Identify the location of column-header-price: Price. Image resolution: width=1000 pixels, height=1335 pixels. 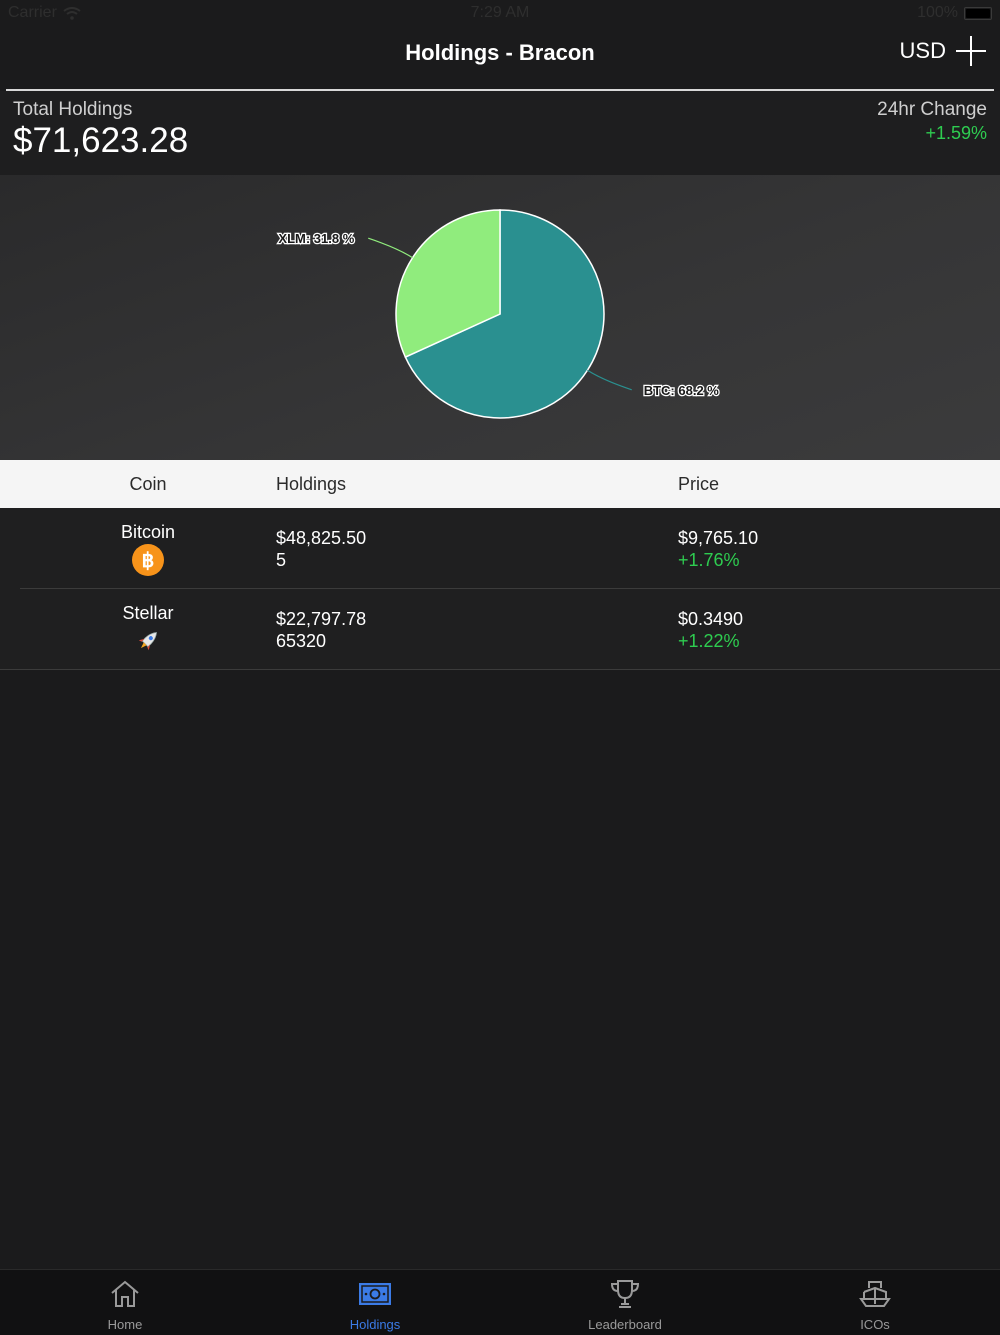
(699, 484).